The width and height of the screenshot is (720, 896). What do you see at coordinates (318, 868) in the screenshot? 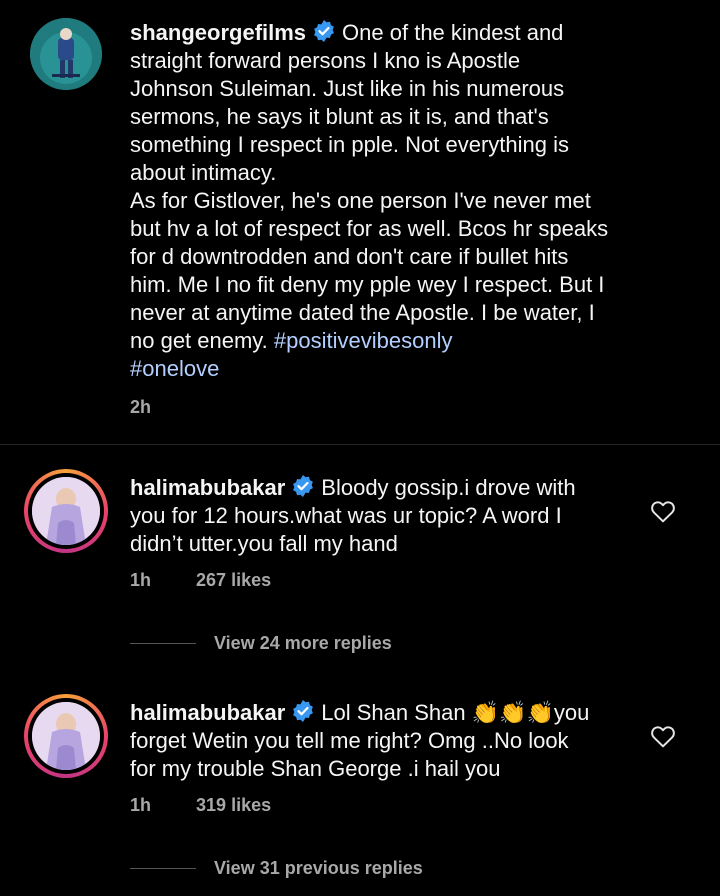
I see `view-replies-label: View 31 previous replies` at bounding box center [318, 868].